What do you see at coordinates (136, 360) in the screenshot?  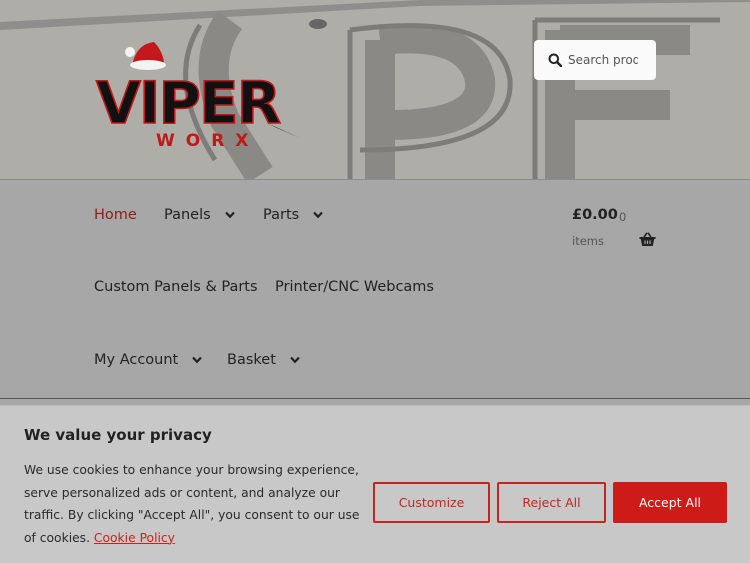 I see `nav-item-label: My Account` at bounding box center [136, 360].